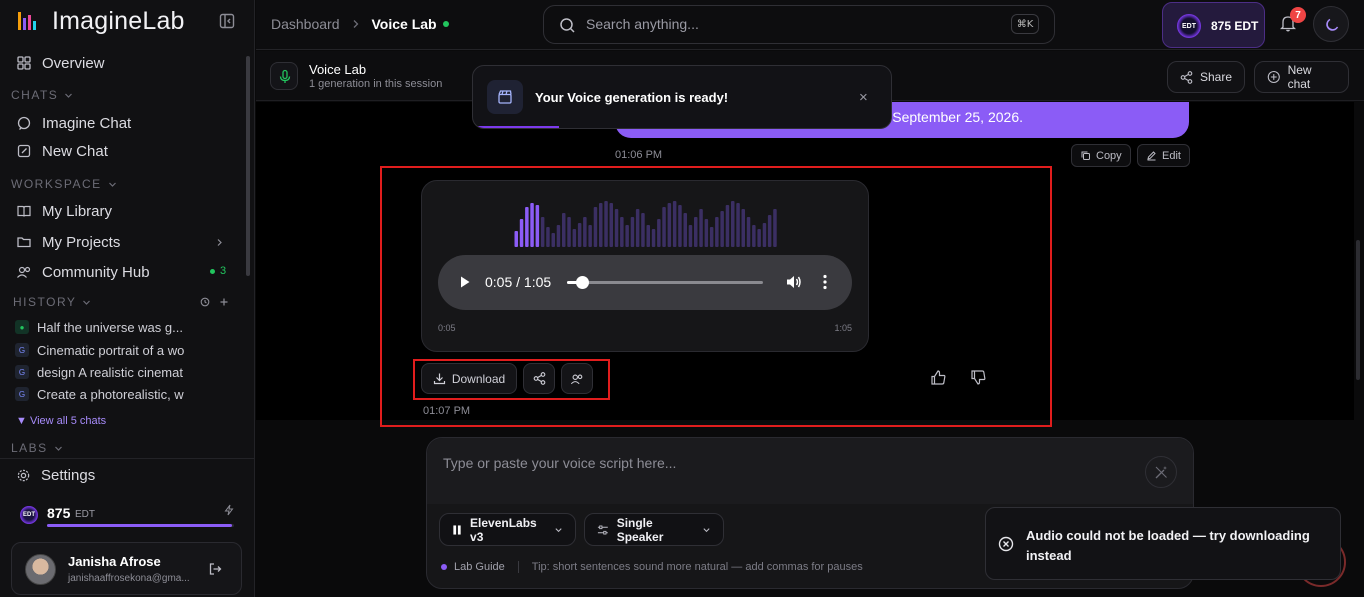 Image resolution: width=1364 pixels, height=597 pixels. I want to click on section-history: HISTORY, so click(52, 302).